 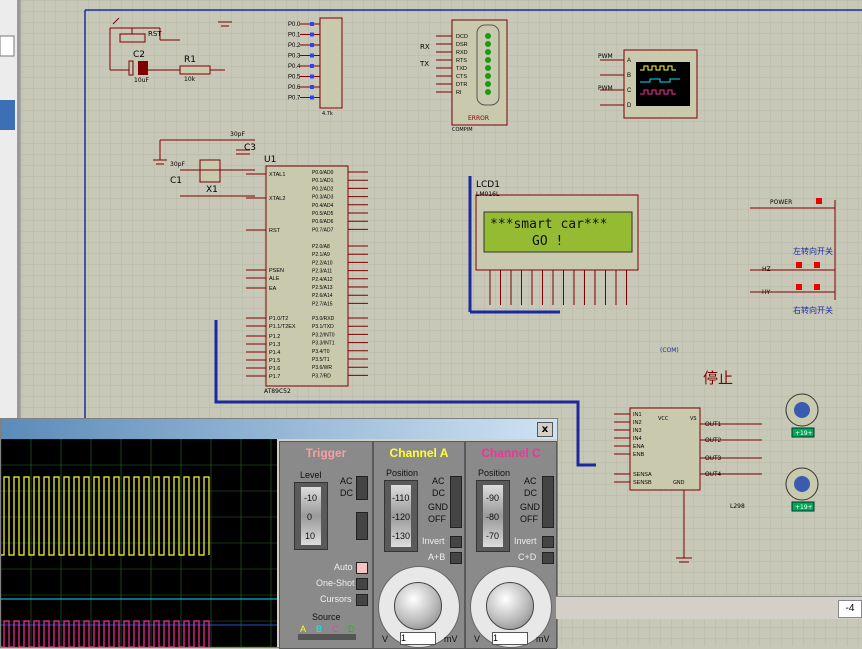 What do you see at coordinates (461, 61) in the screenshot?
I see `compim-pin-label: RTS` at bounding box center [461, 61].